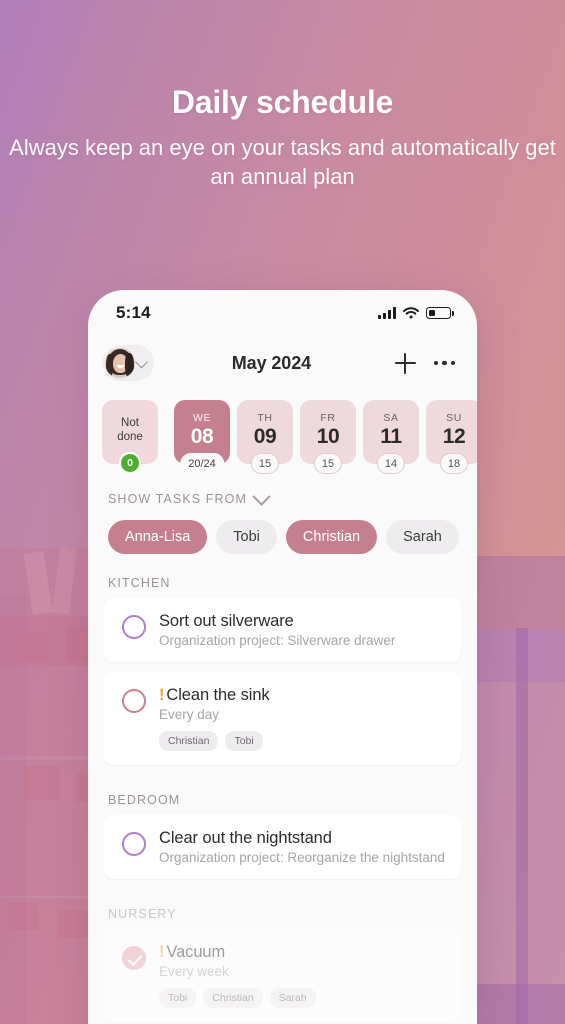 The height and width of the screenshot is (1024, 565). I want to click on account-switcher, so click(128, 363).